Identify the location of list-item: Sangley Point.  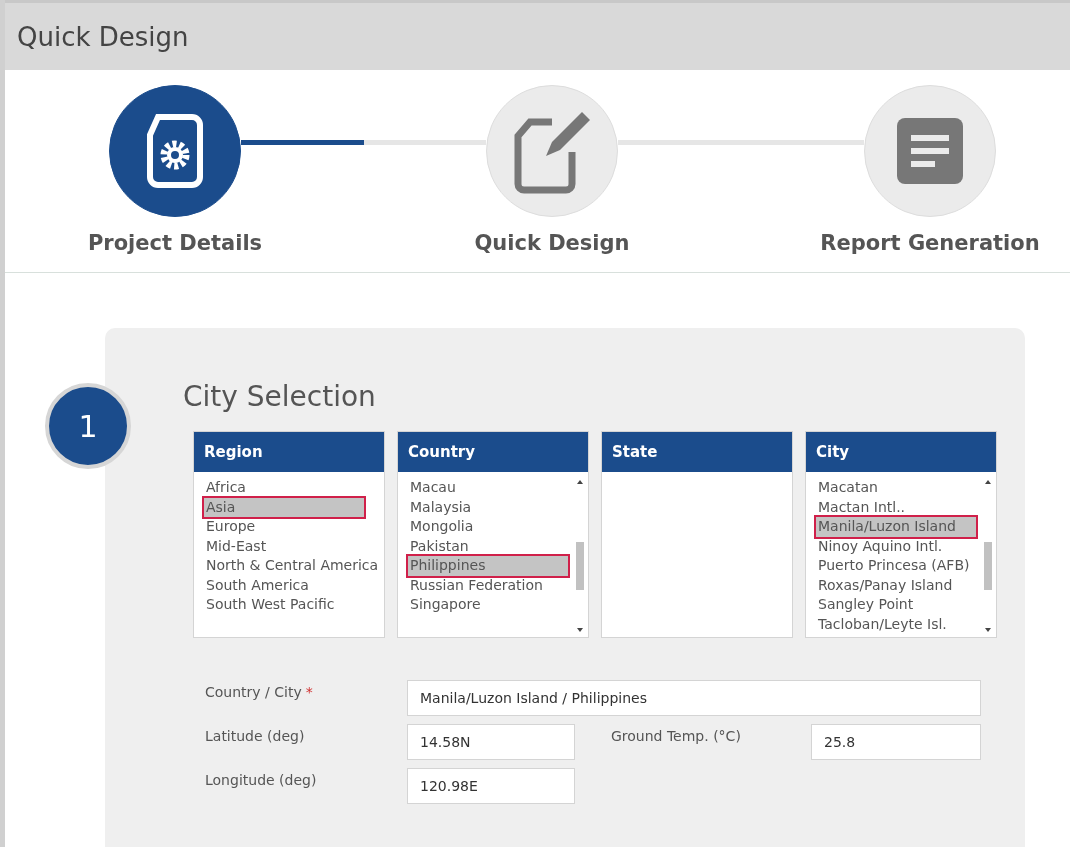
(896, 605).